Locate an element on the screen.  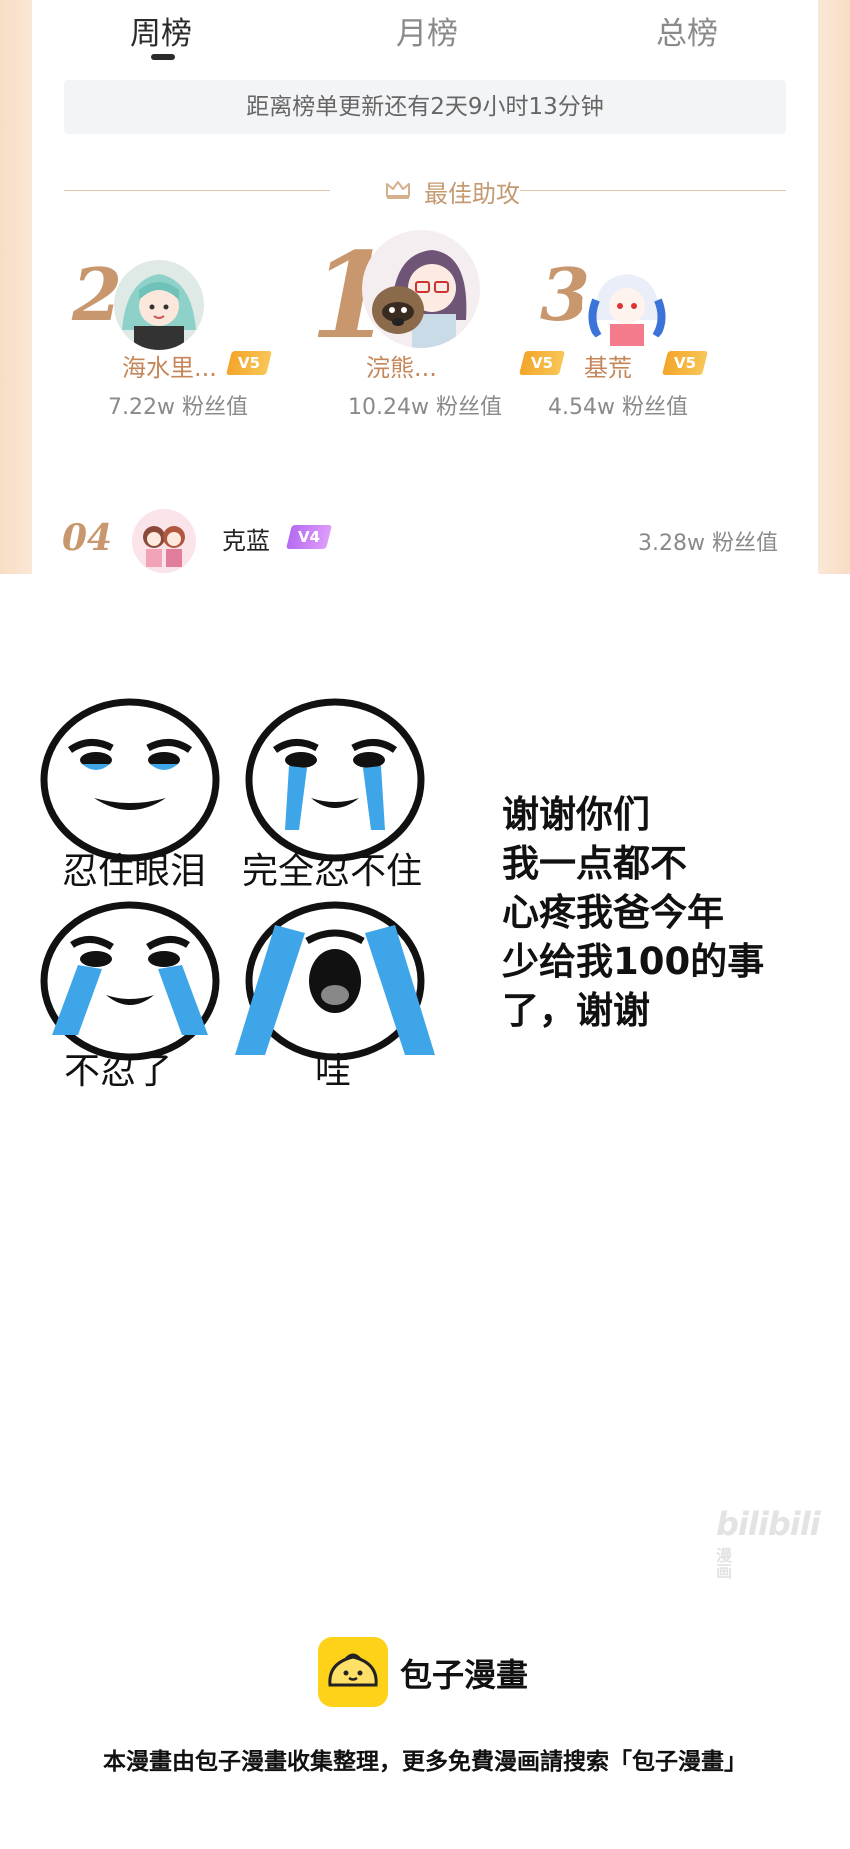
meme-caption: 哇 is located at coordinates (333, 1071).